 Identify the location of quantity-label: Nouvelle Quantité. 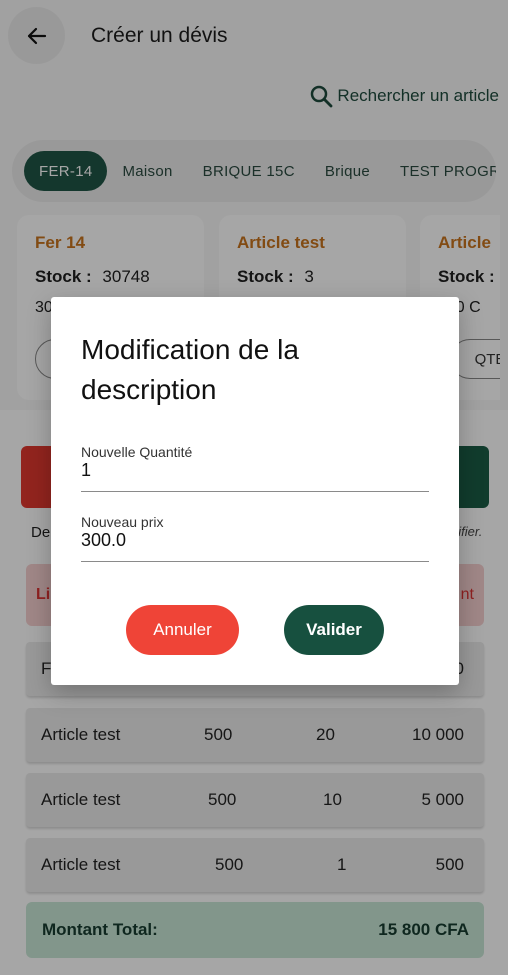
(137, 452).